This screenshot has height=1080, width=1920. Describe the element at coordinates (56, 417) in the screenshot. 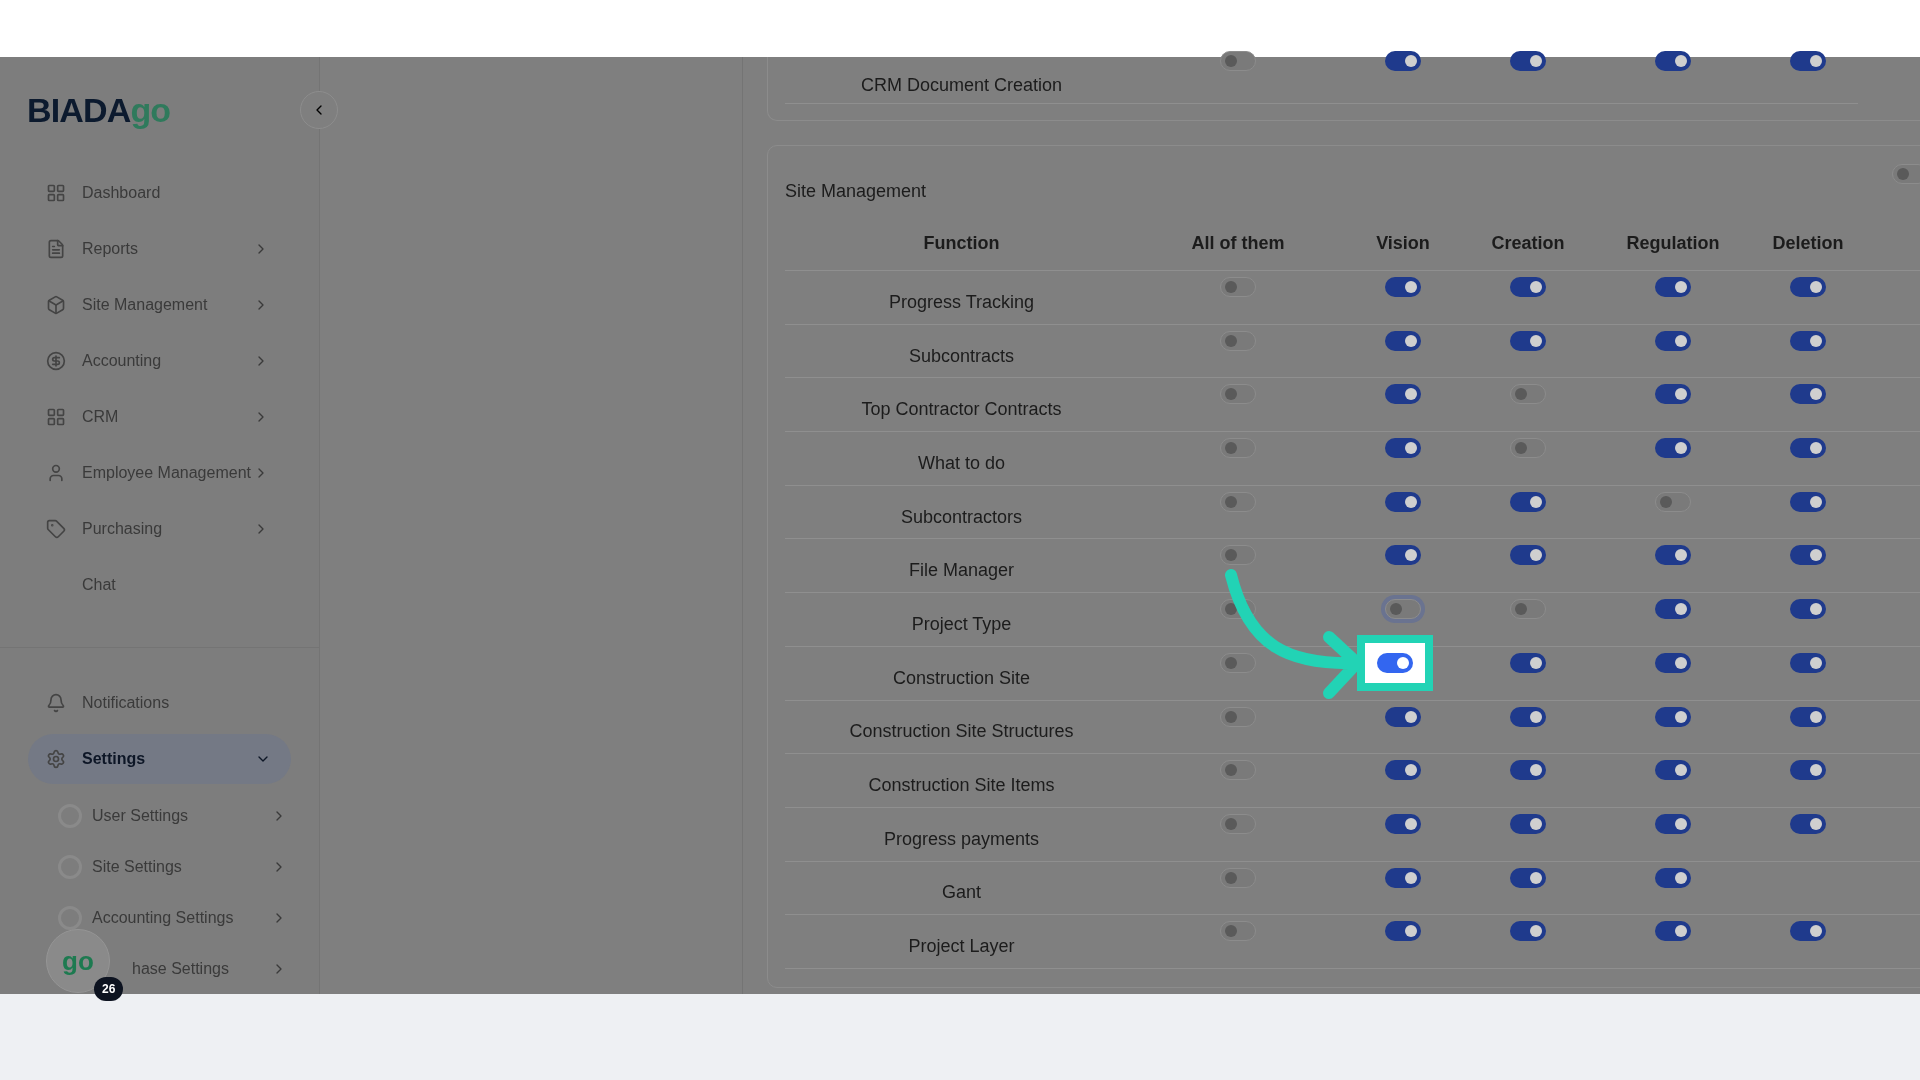

I see `grid-icon` at that location.